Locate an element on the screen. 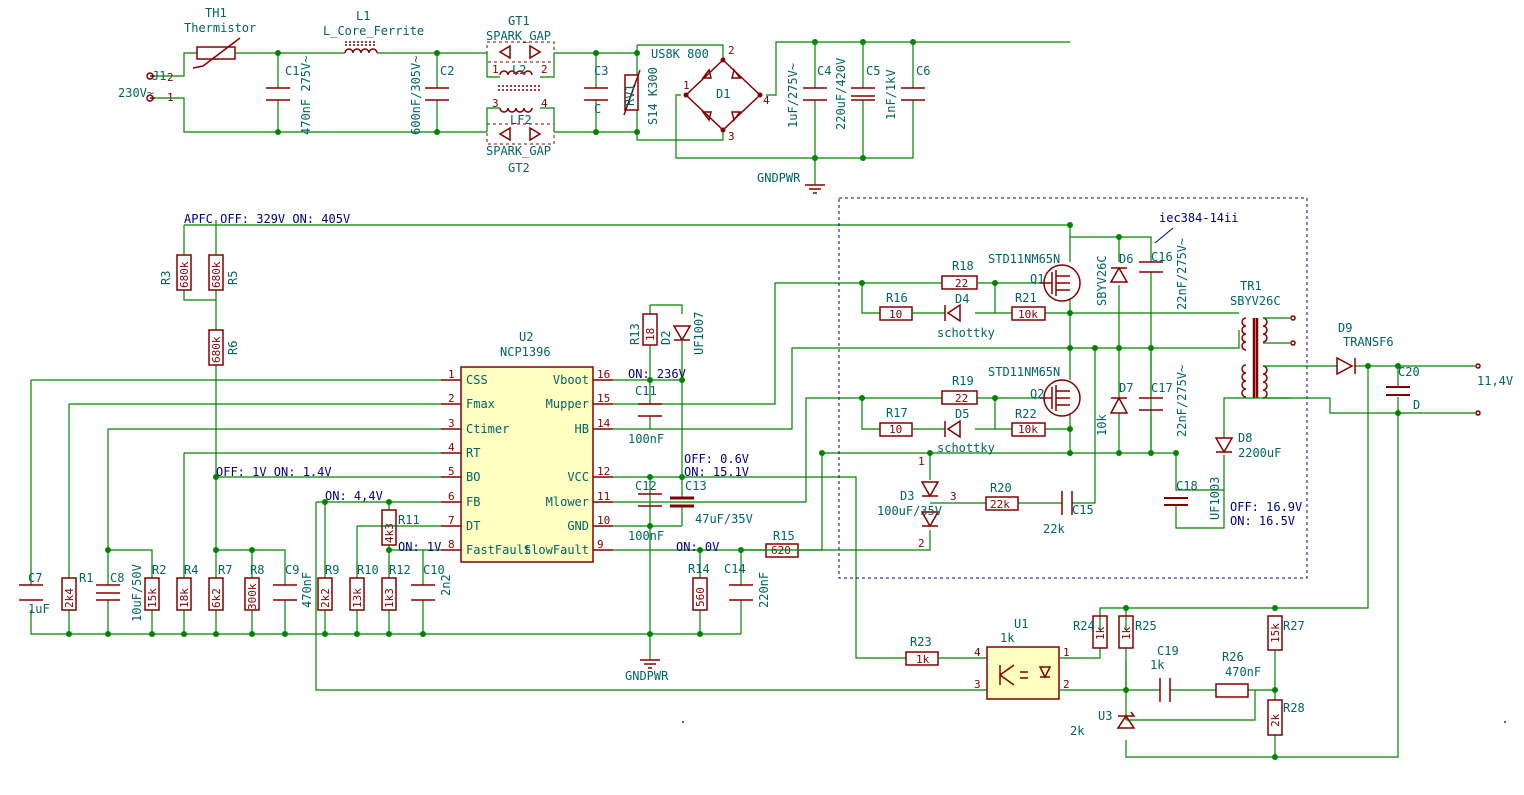 This screenshot has height=795, width=1524. gndpwr-label-top: GNDPWR is located at coordinates (779, 178).